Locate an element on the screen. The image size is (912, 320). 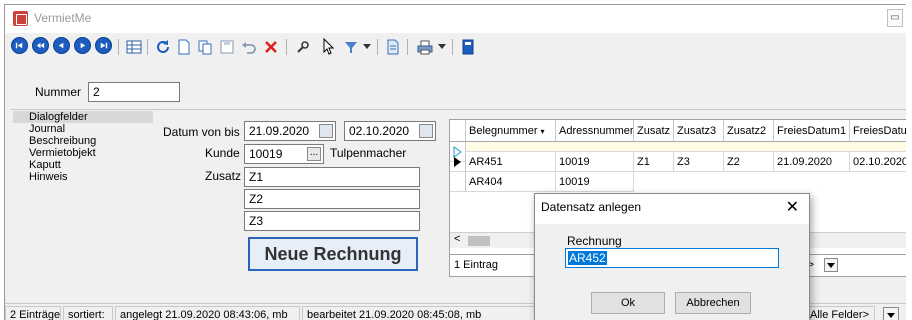
scroll-left-icon: < is located at coordinates (457, 239).